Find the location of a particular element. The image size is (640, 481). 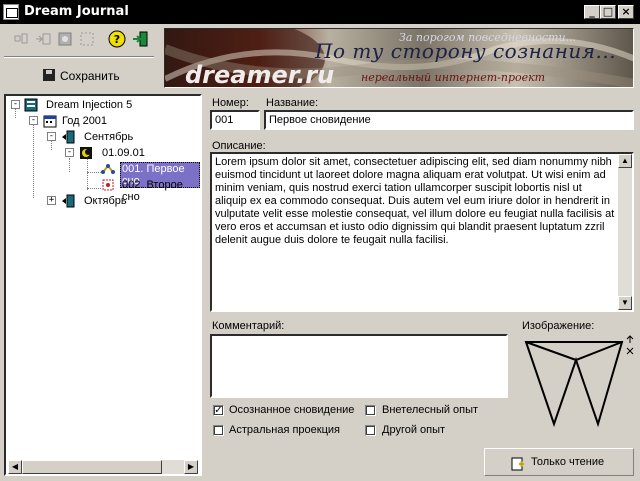

new-entry-icon is located at coordinates (21, 39).